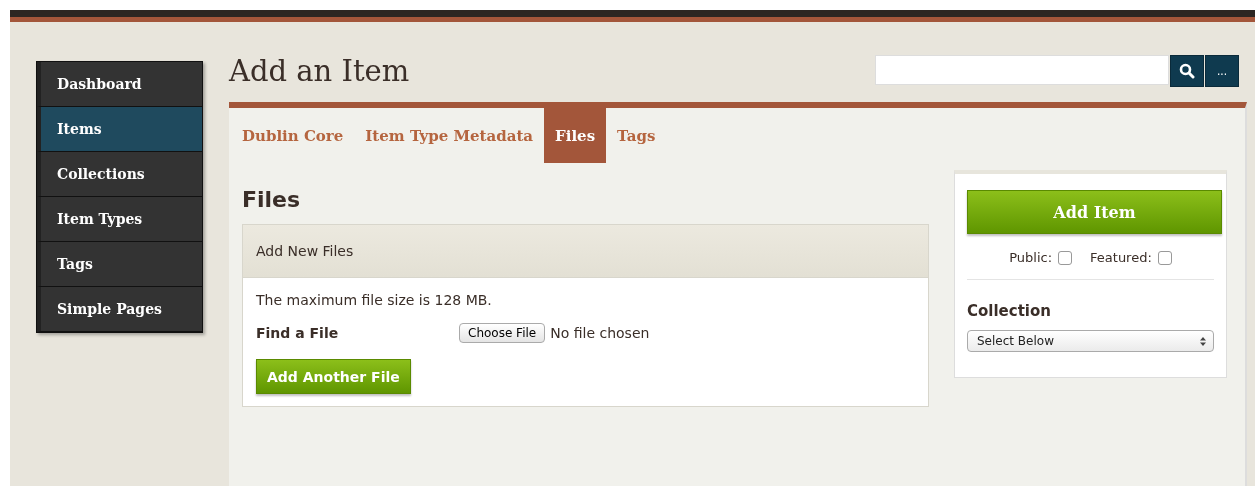  Describe the element at coordinates (636, 135) in the screenshot. I see `tab: Tags` at that location.